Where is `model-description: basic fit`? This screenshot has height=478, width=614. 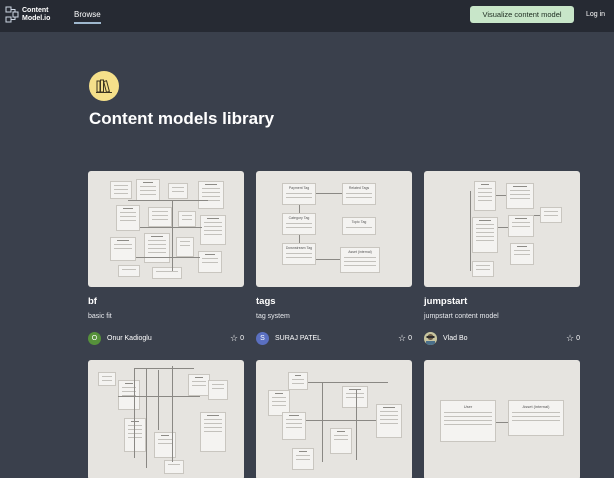 model-description: basic fit is located at coordinates (100, 316).